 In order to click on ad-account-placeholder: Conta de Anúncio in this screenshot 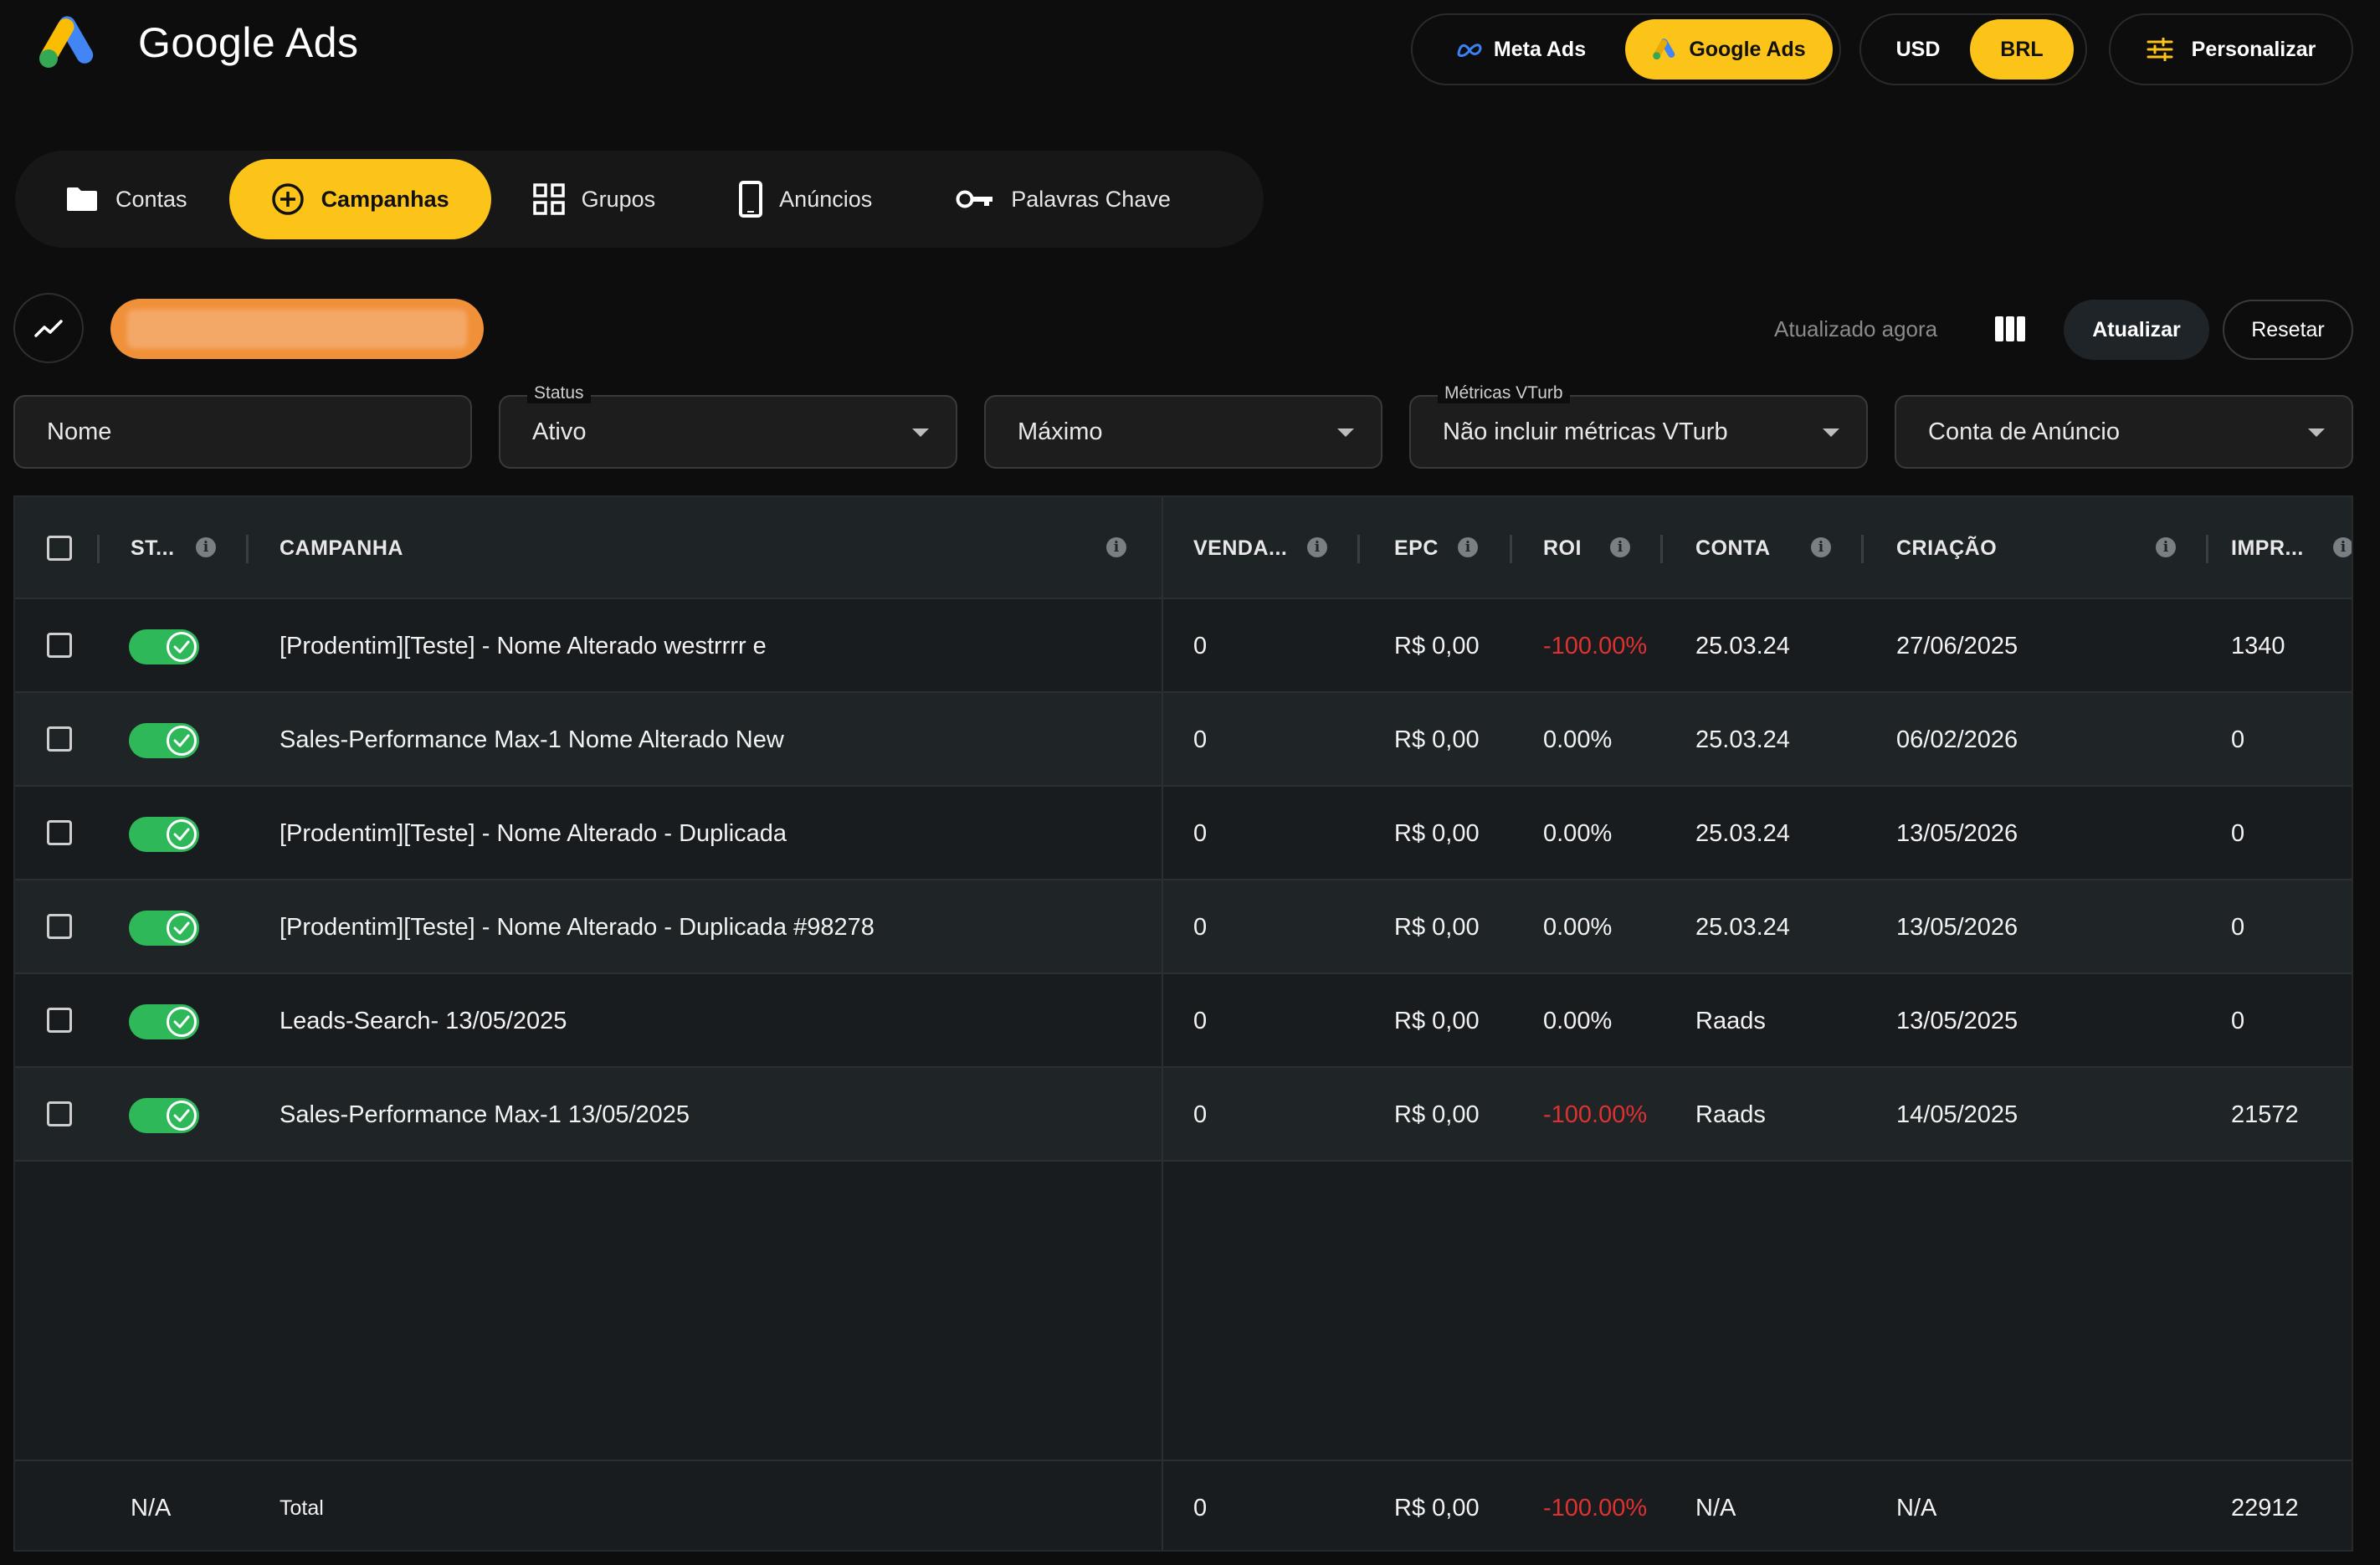, I will do `click(2024, 432)`.